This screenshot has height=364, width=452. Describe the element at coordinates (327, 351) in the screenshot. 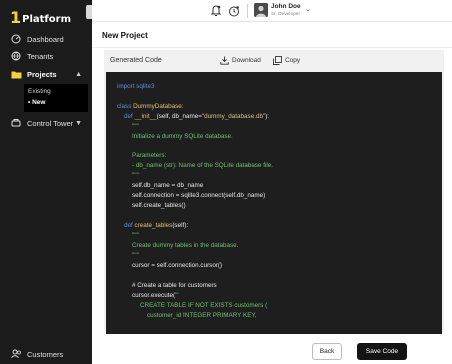

I see `back-button: Back` at that location.